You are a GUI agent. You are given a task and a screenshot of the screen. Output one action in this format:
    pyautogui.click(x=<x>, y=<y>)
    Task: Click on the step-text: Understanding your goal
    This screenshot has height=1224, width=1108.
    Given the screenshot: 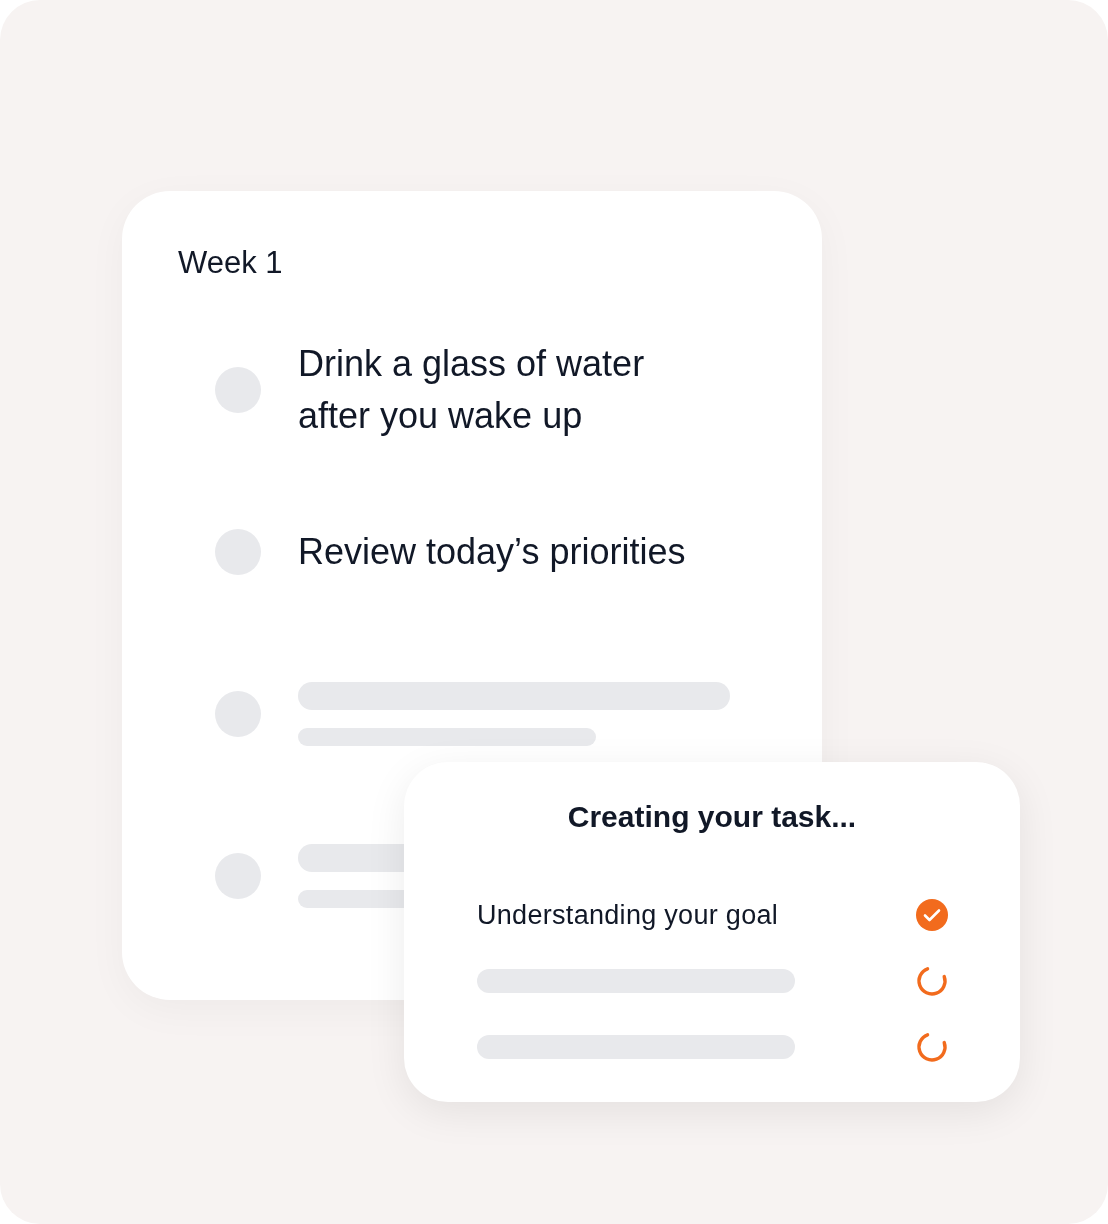 What is the action you would take?
    pyautogui.click(x=628, y=915)
    